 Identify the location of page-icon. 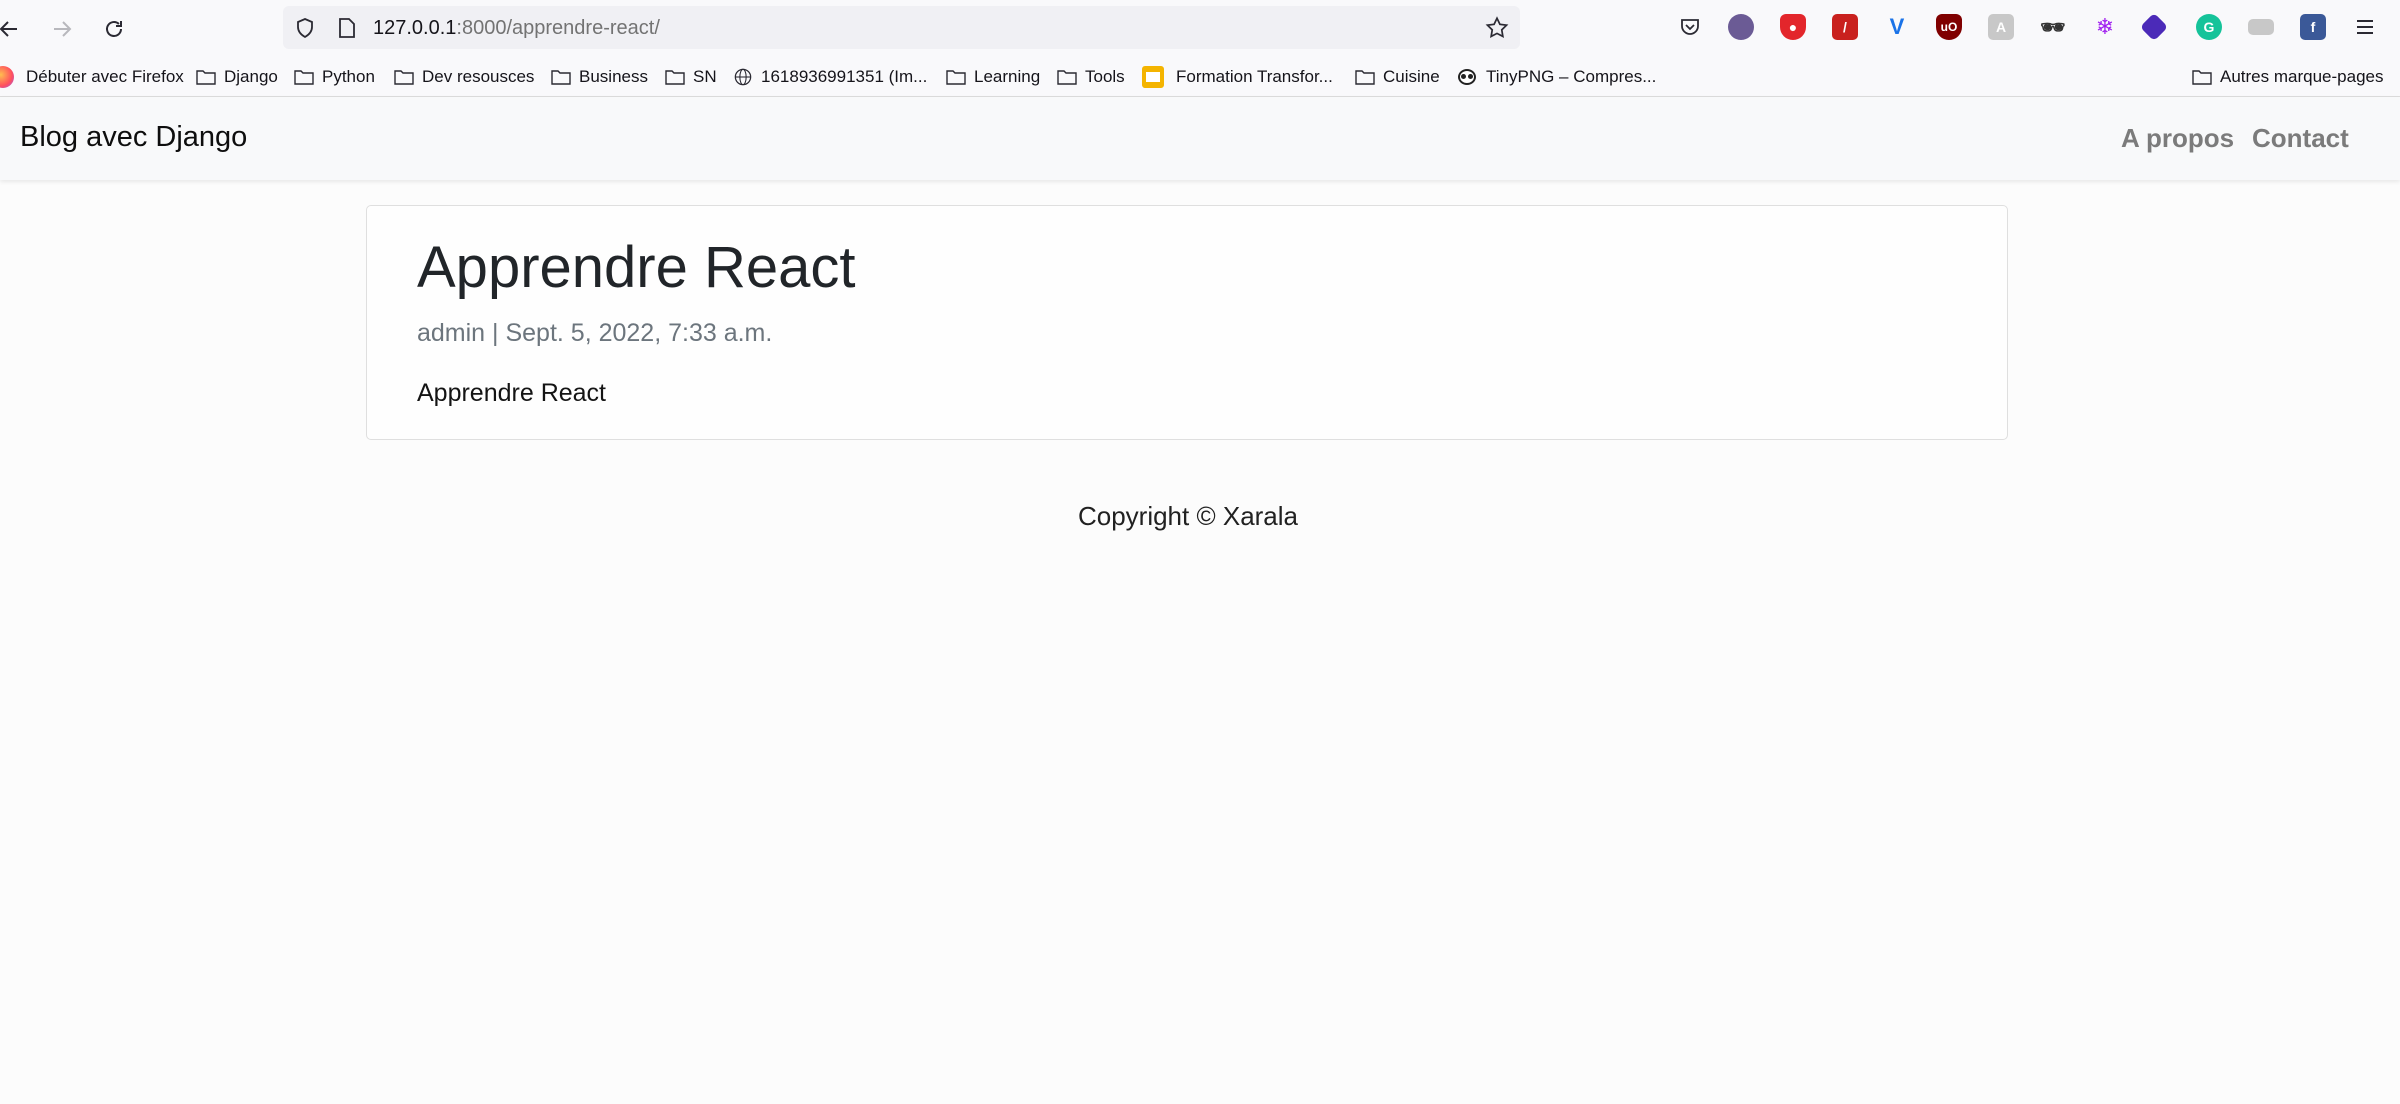
(347, 28).